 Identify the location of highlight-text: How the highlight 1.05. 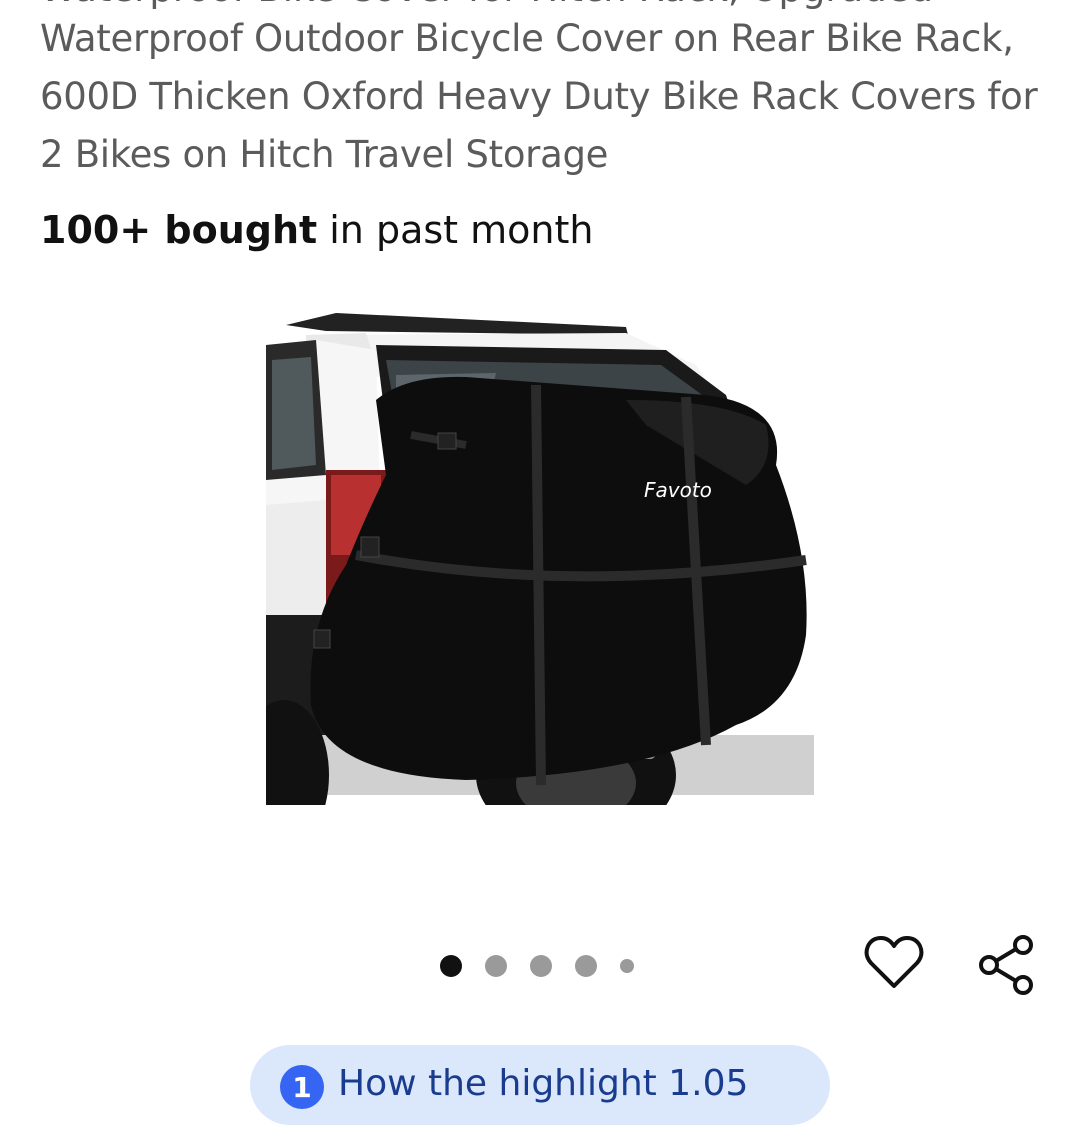
(543, 1083).